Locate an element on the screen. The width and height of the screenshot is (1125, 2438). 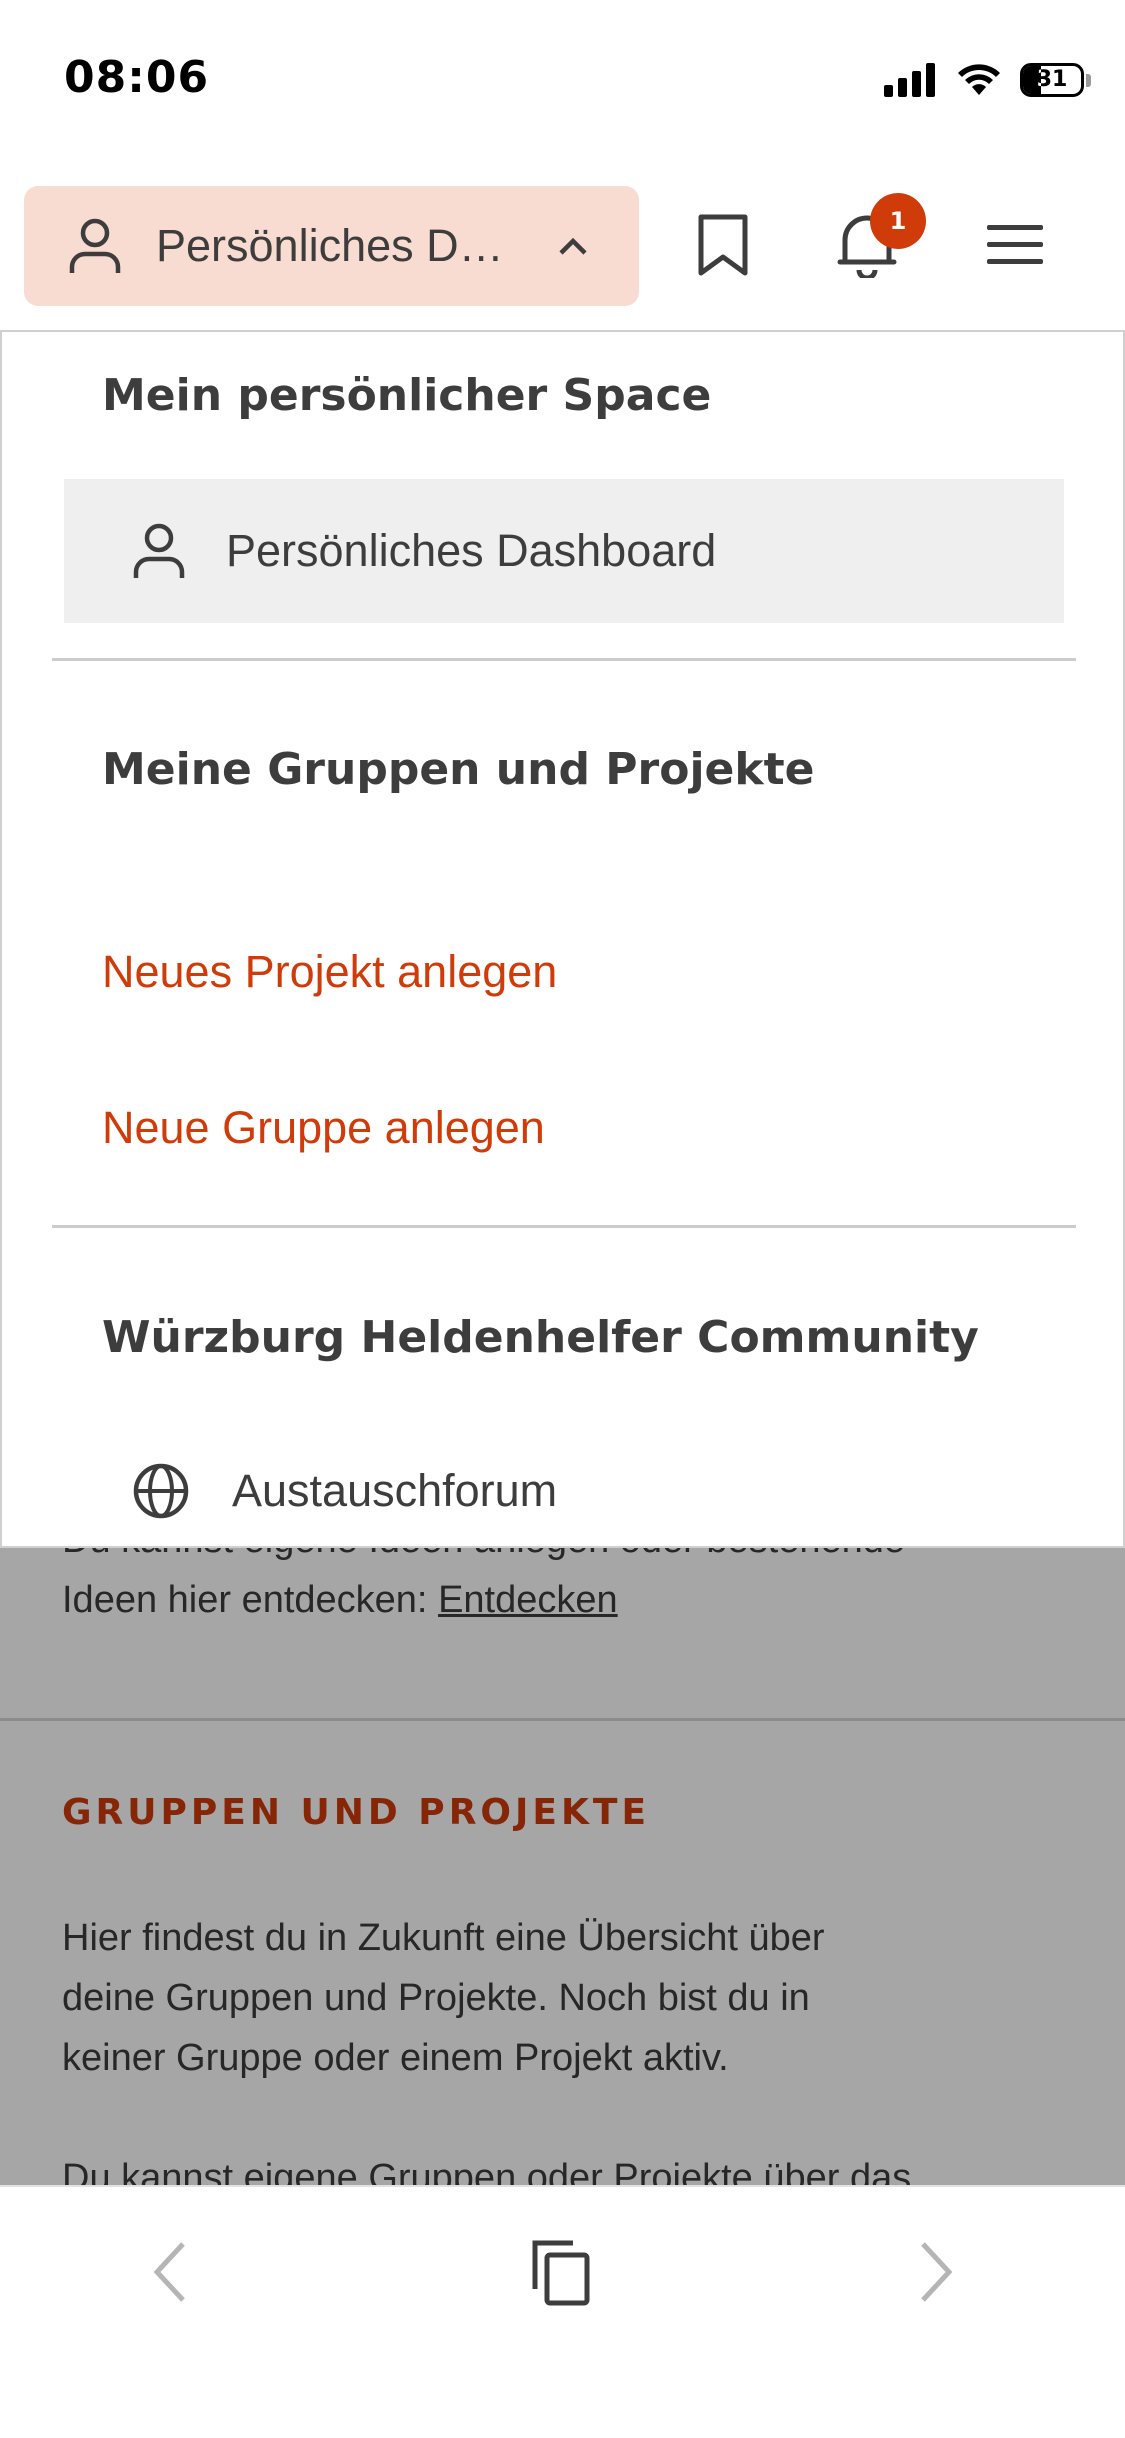
hamburger-menu-icon is located at coordinates (1015, 244).